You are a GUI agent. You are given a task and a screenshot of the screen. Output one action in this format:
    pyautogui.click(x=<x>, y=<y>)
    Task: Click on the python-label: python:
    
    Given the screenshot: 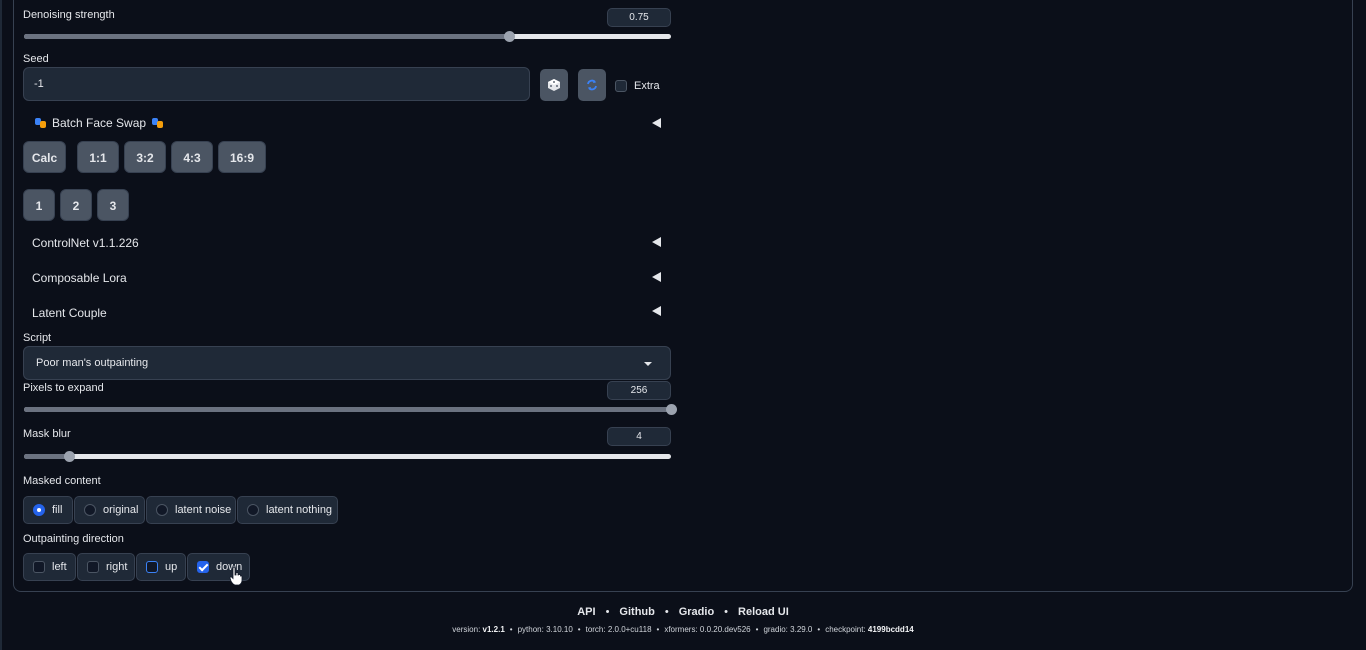 What is the action you would take?
    pyautogui.click(x=530, y=629)
    